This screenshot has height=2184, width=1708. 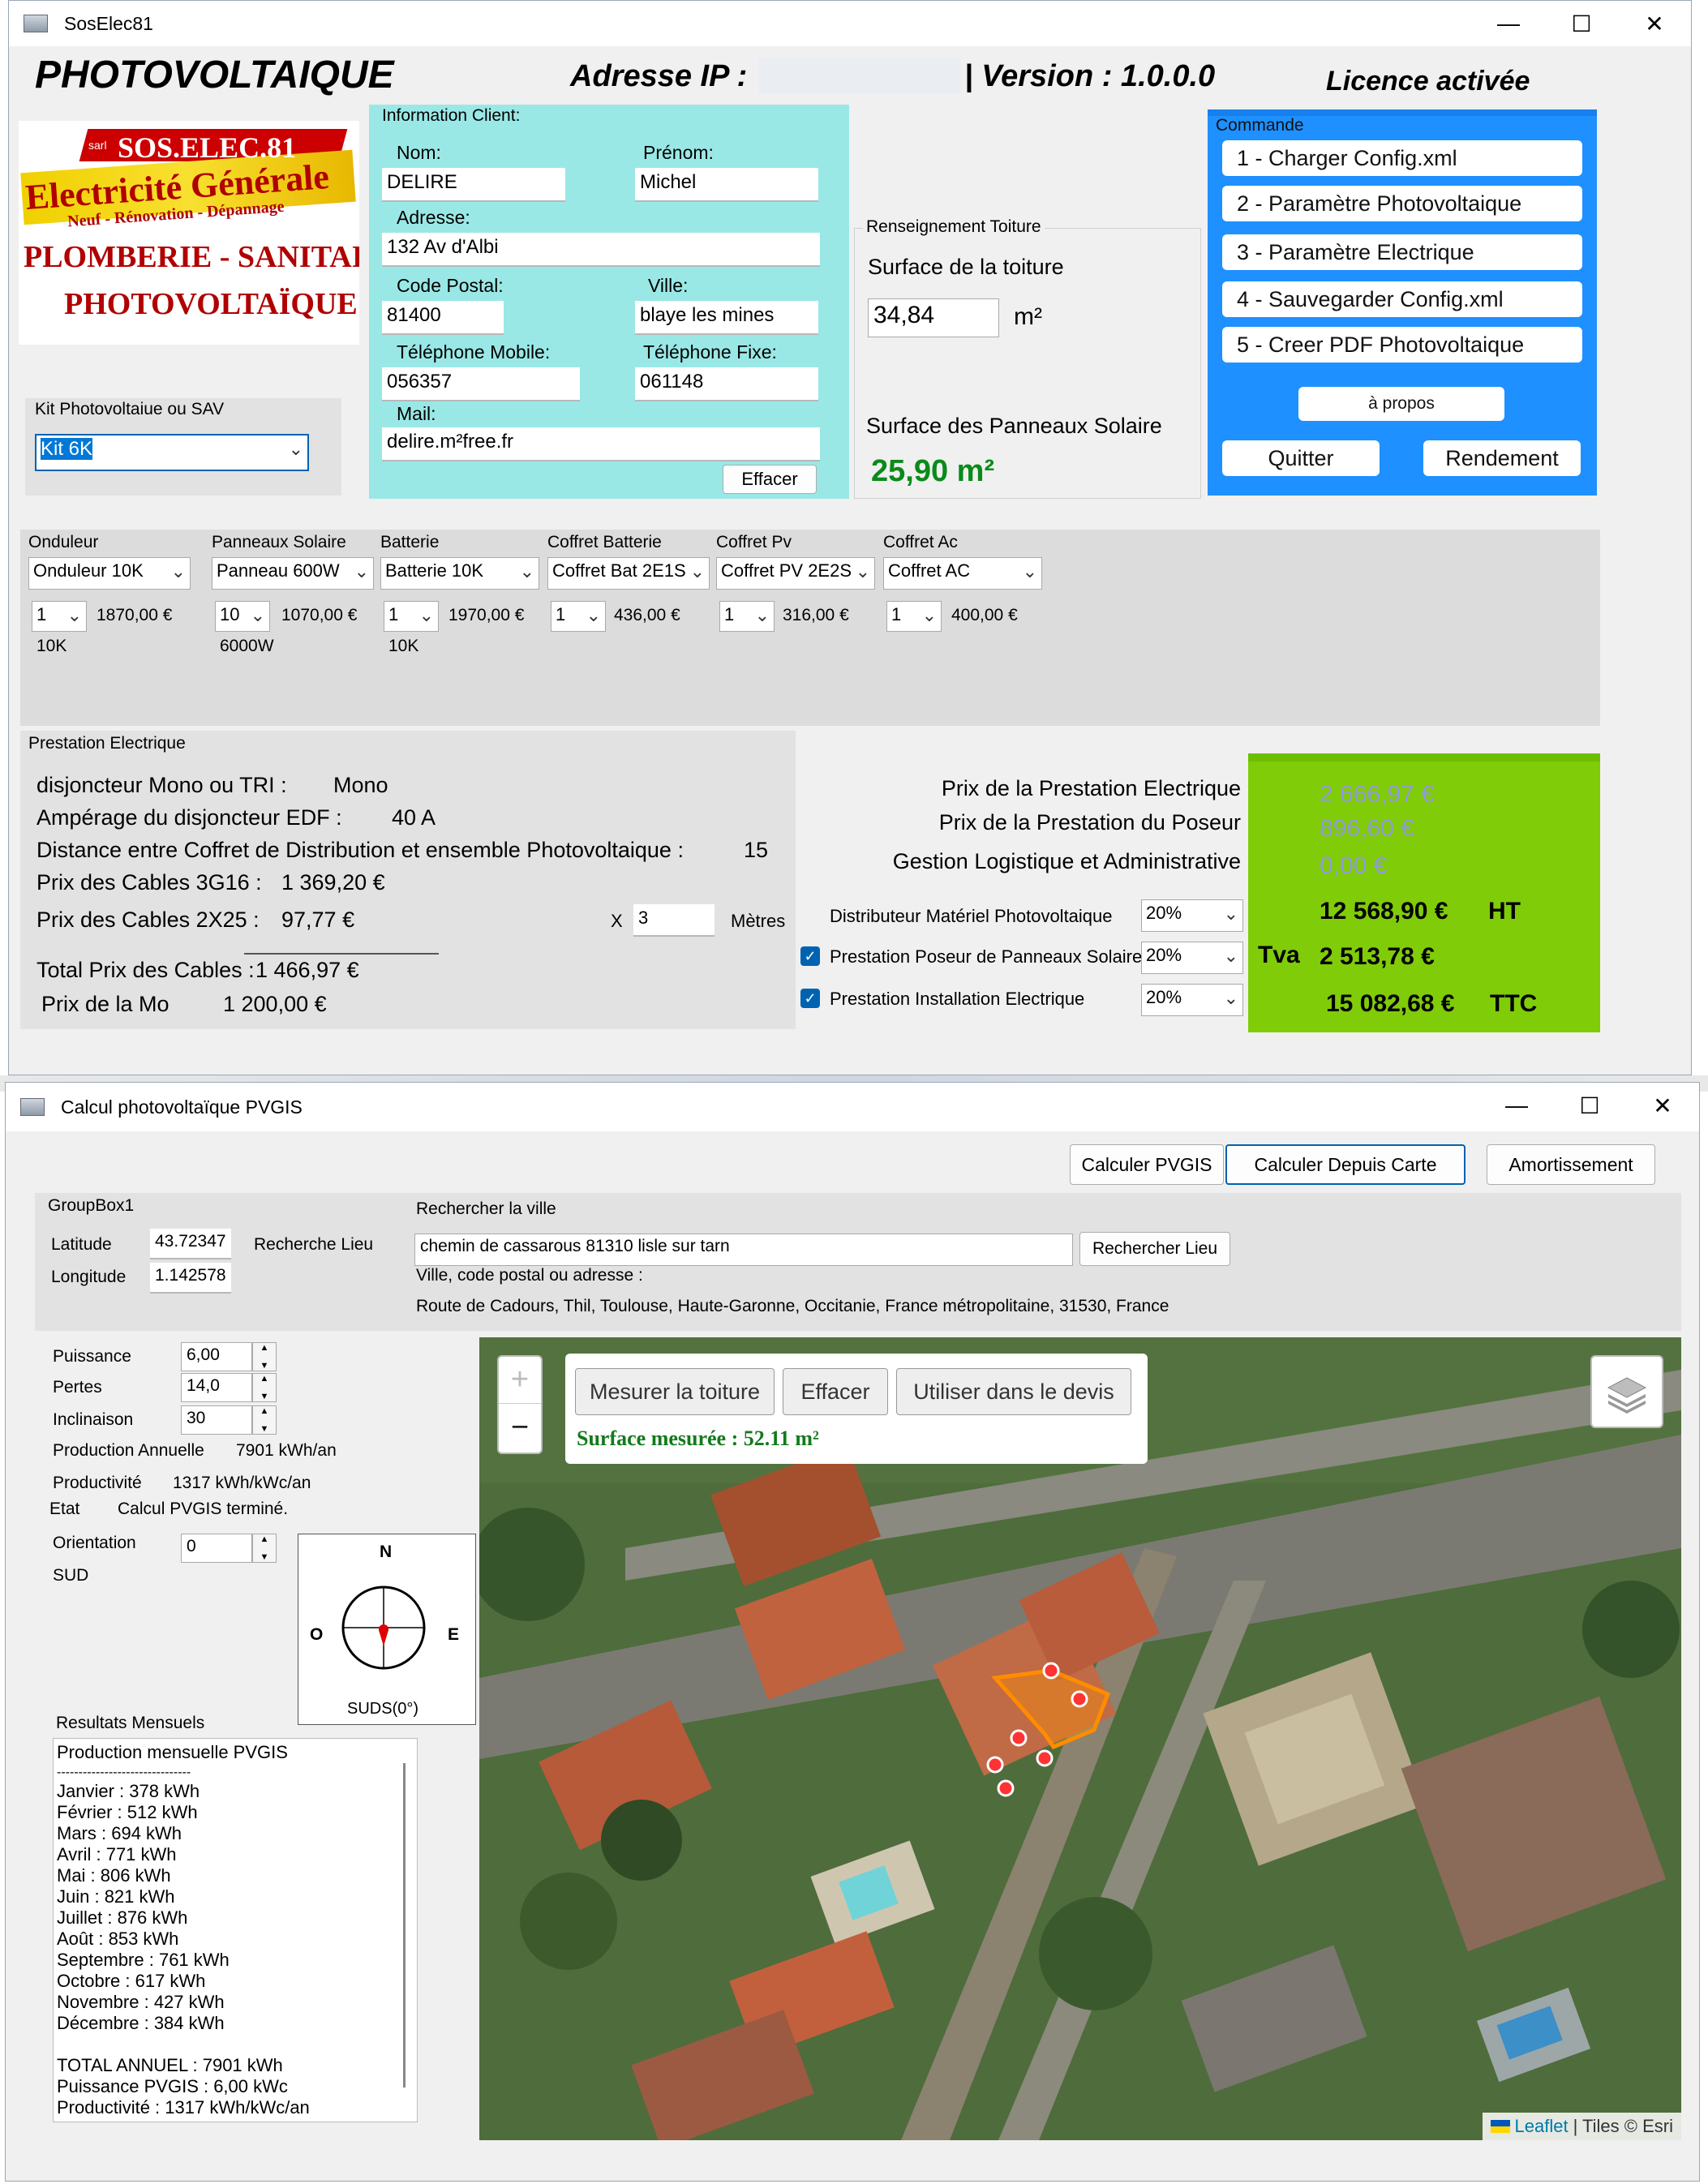 What do you see at coordinates (1402, 345) in the screenshot?
I see `creer-pdf-button: 5 - Creer PDF Photovoltaique` at bounding box center [1402, 345].